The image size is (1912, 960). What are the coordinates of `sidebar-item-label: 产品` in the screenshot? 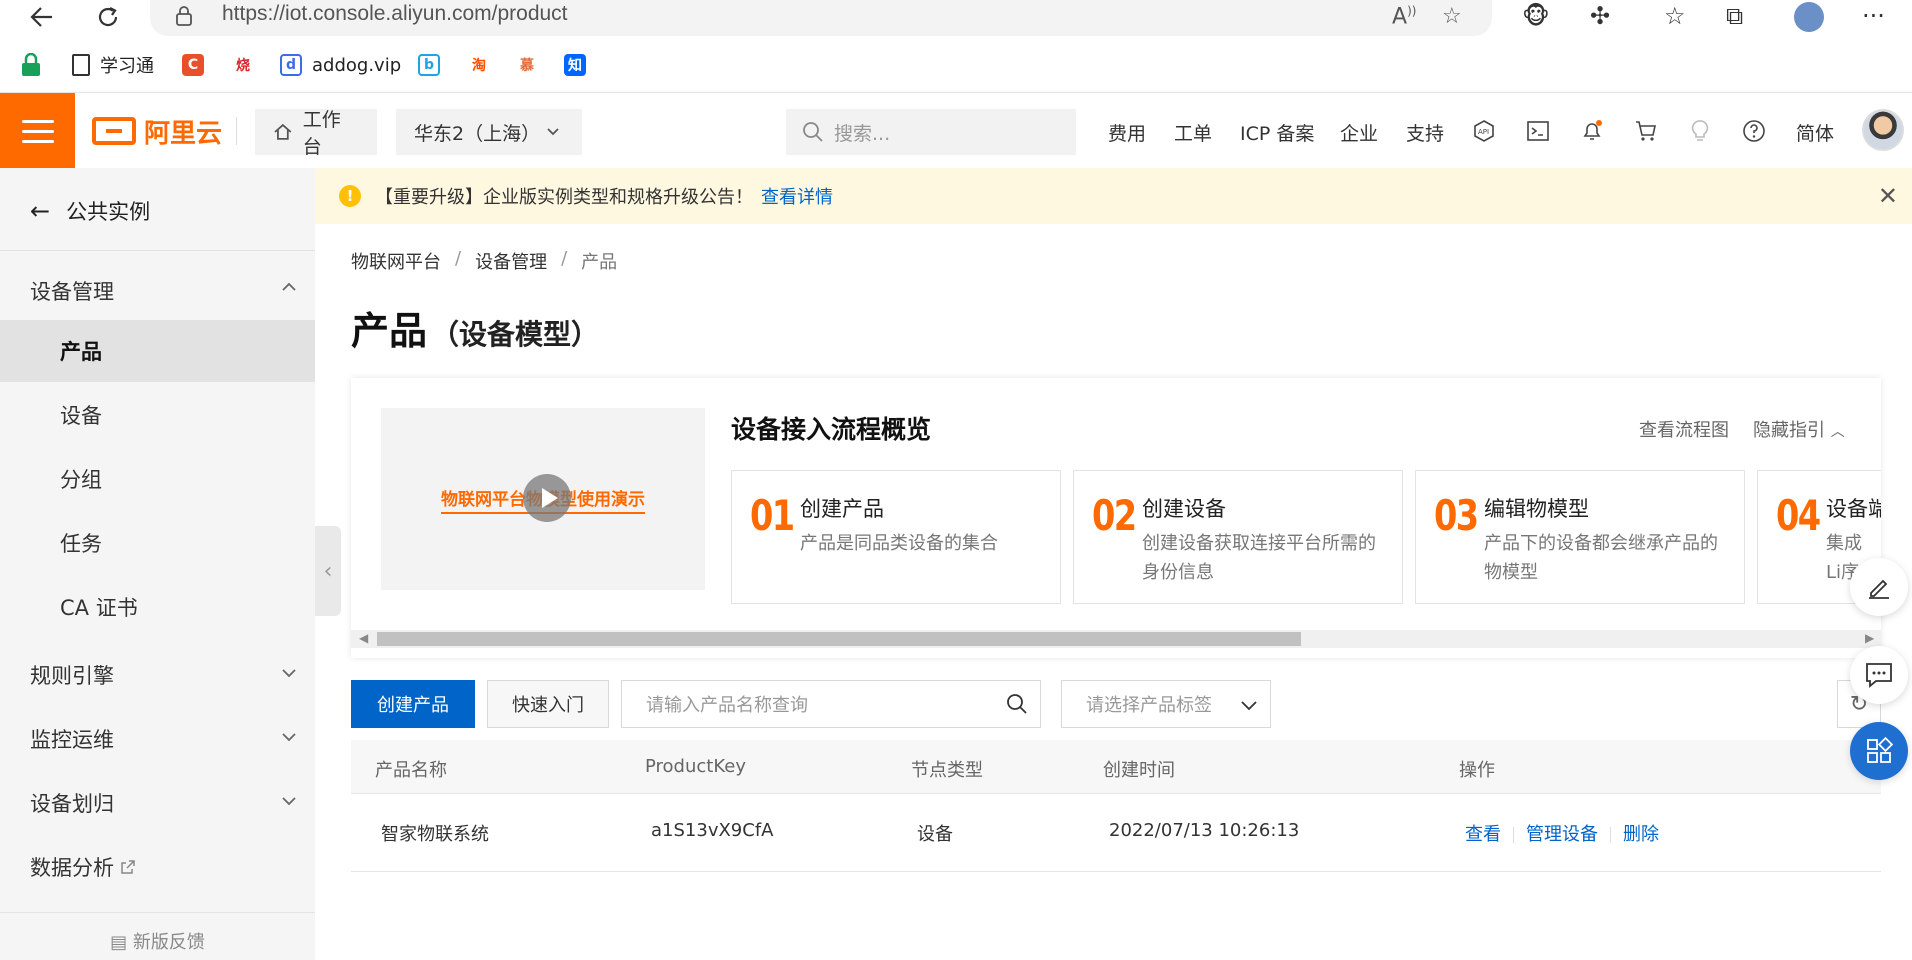 It's located at (81, 352).